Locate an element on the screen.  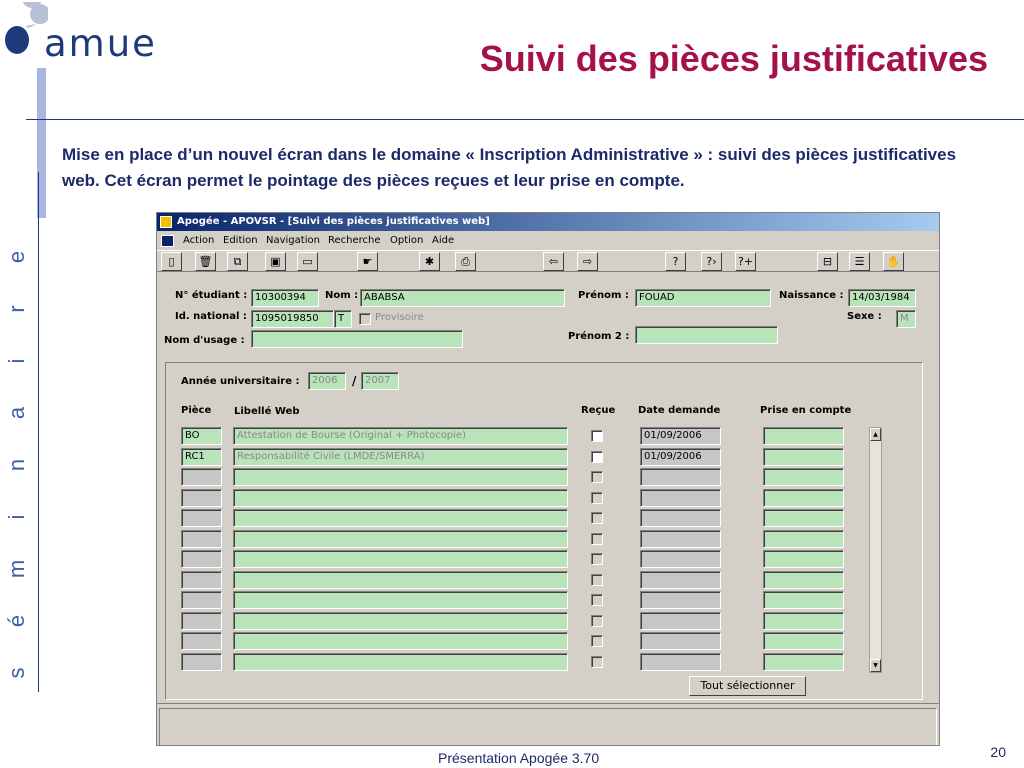
menu-option: Option is located at coordinates (406, 241).